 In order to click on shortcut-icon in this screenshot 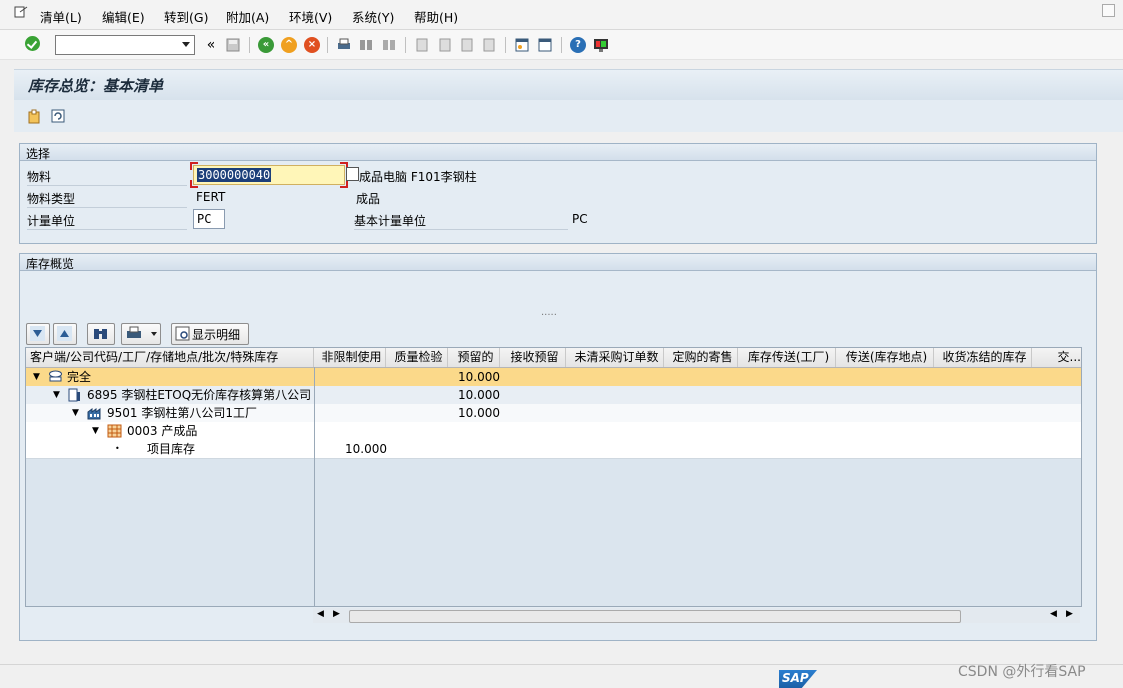, I will do `click(545, 45)`.